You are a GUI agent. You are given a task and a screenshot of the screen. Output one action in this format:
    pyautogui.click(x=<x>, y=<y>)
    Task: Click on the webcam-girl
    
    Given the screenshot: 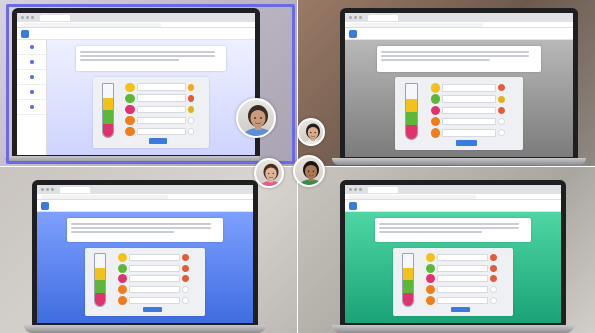 What is the action you would take?
    pyautogui.click(x=269, y=173)
    